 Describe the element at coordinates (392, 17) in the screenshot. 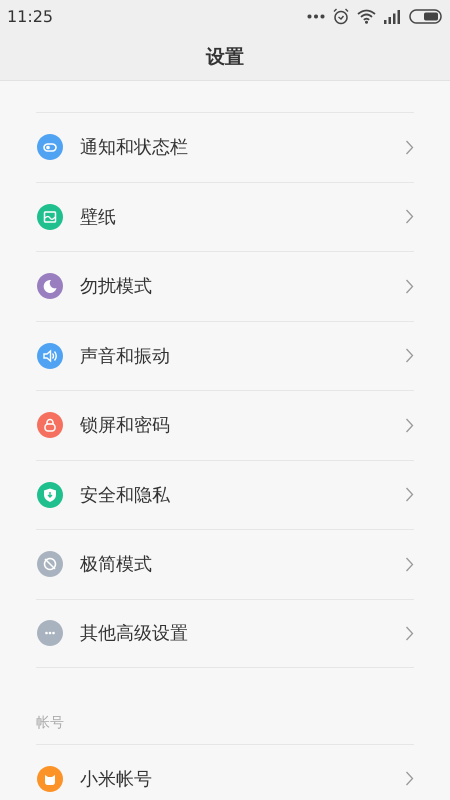

I see `signal-icon` at that location.